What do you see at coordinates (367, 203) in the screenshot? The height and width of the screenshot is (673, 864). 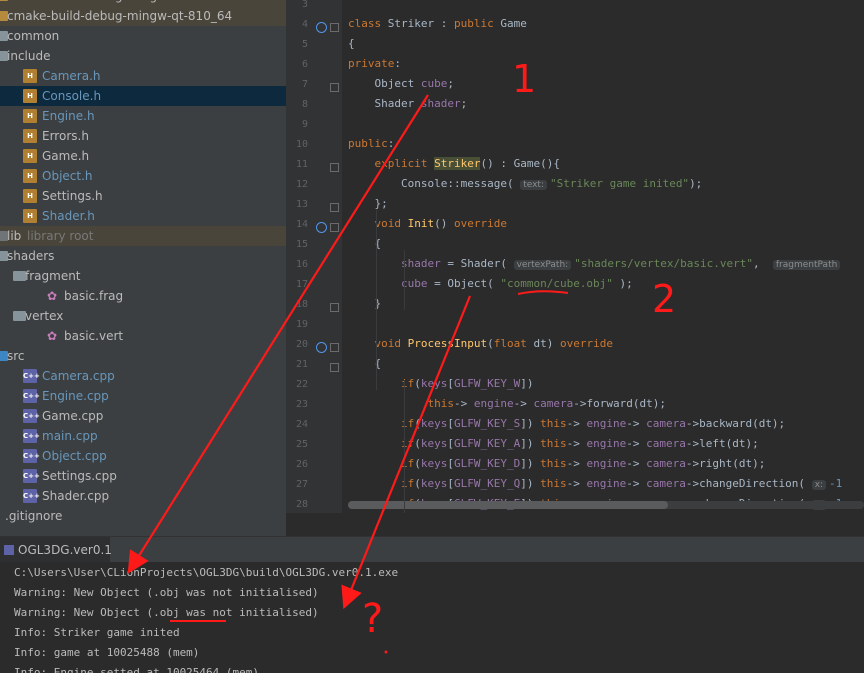 I see `code-line: };` at bounding box center [367, 203].